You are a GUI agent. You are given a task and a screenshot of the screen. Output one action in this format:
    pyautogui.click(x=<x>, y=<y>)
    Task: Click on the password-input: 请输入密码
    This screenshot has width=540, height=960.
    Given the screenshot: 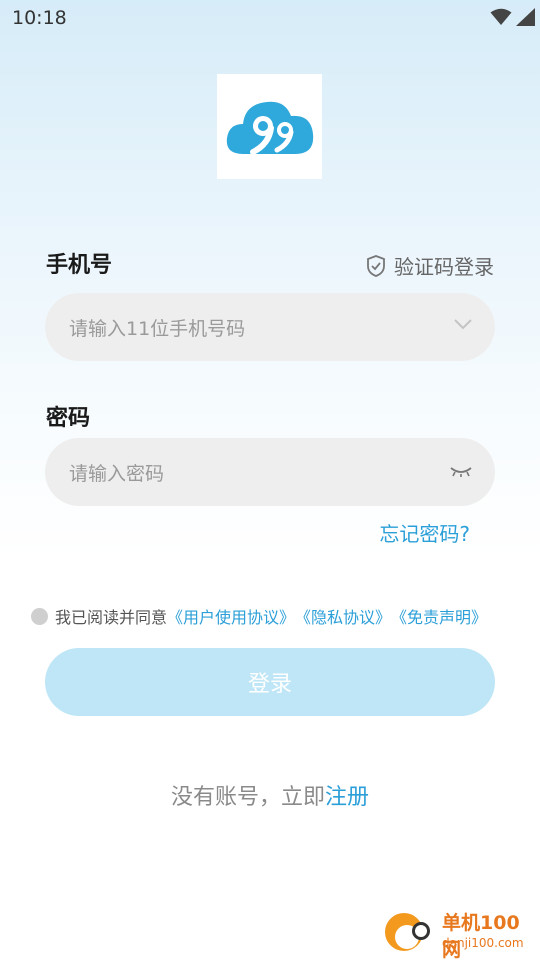 What is the action you would take?
    pyautogui.click(x=270, y=472)
    